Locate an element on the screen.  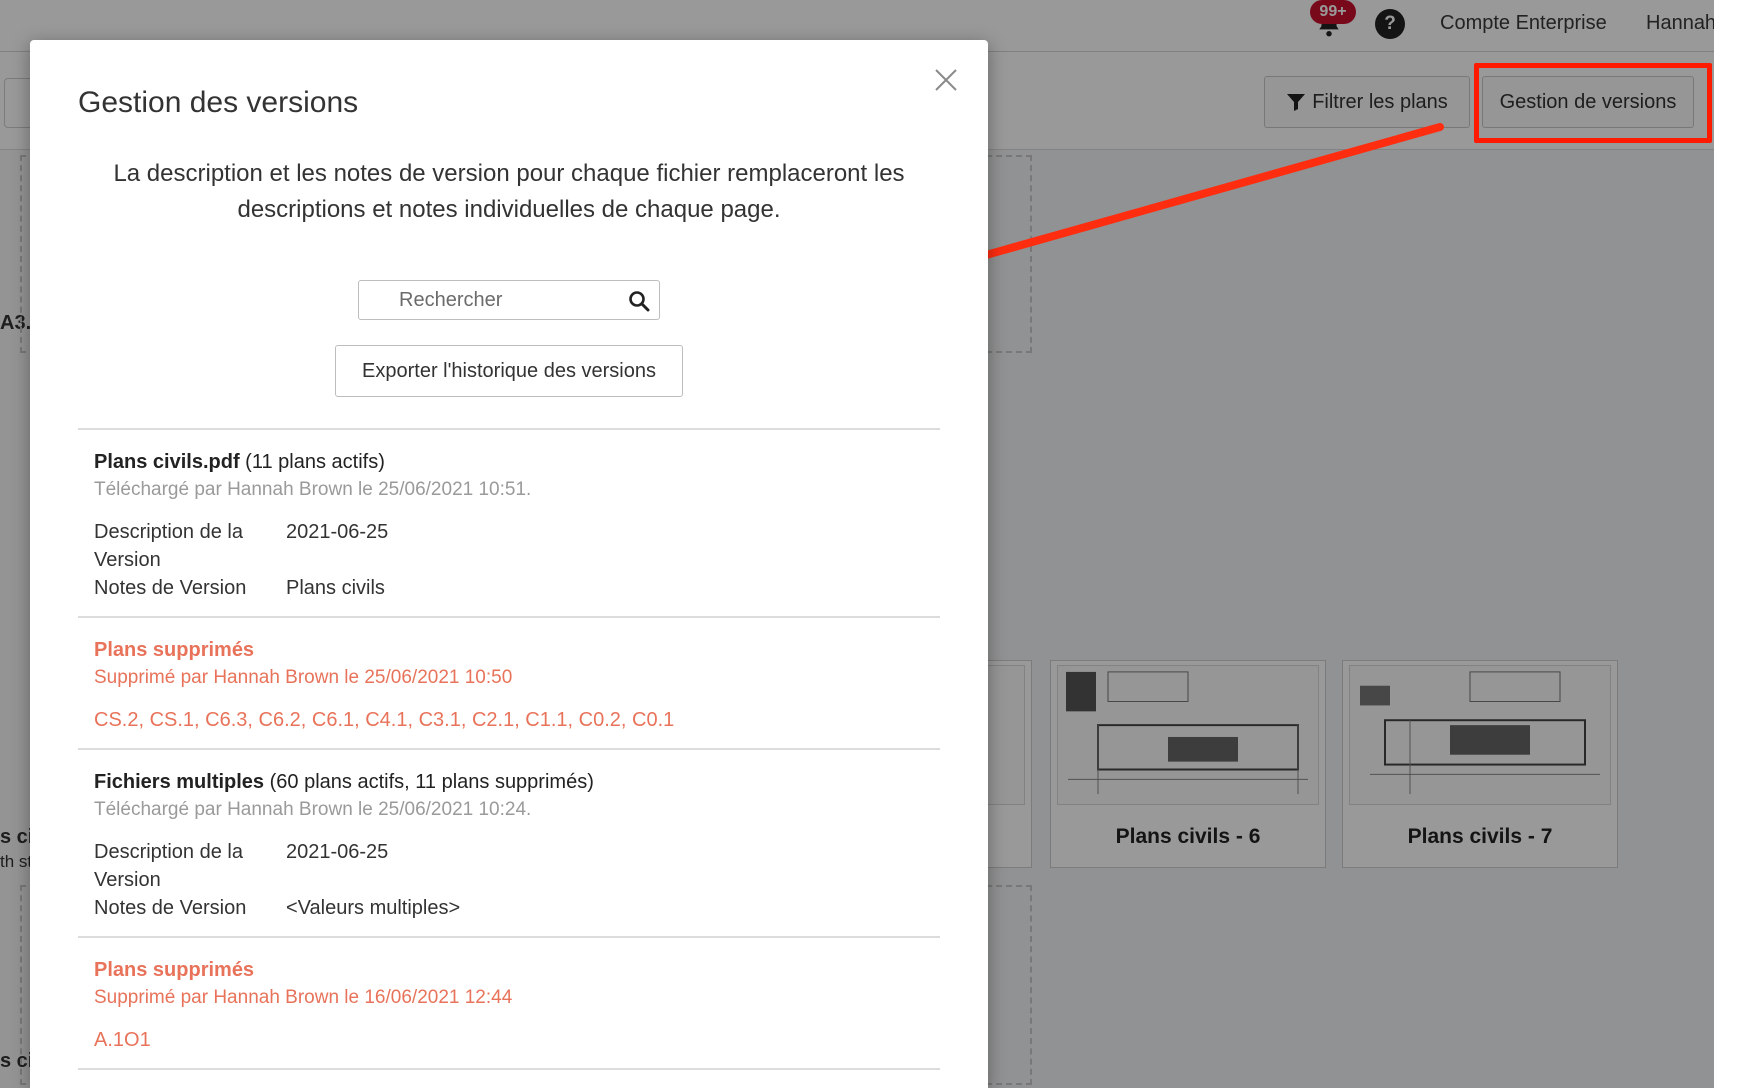
version-notes-value: Plans civils is located at coordinates (335, 588).